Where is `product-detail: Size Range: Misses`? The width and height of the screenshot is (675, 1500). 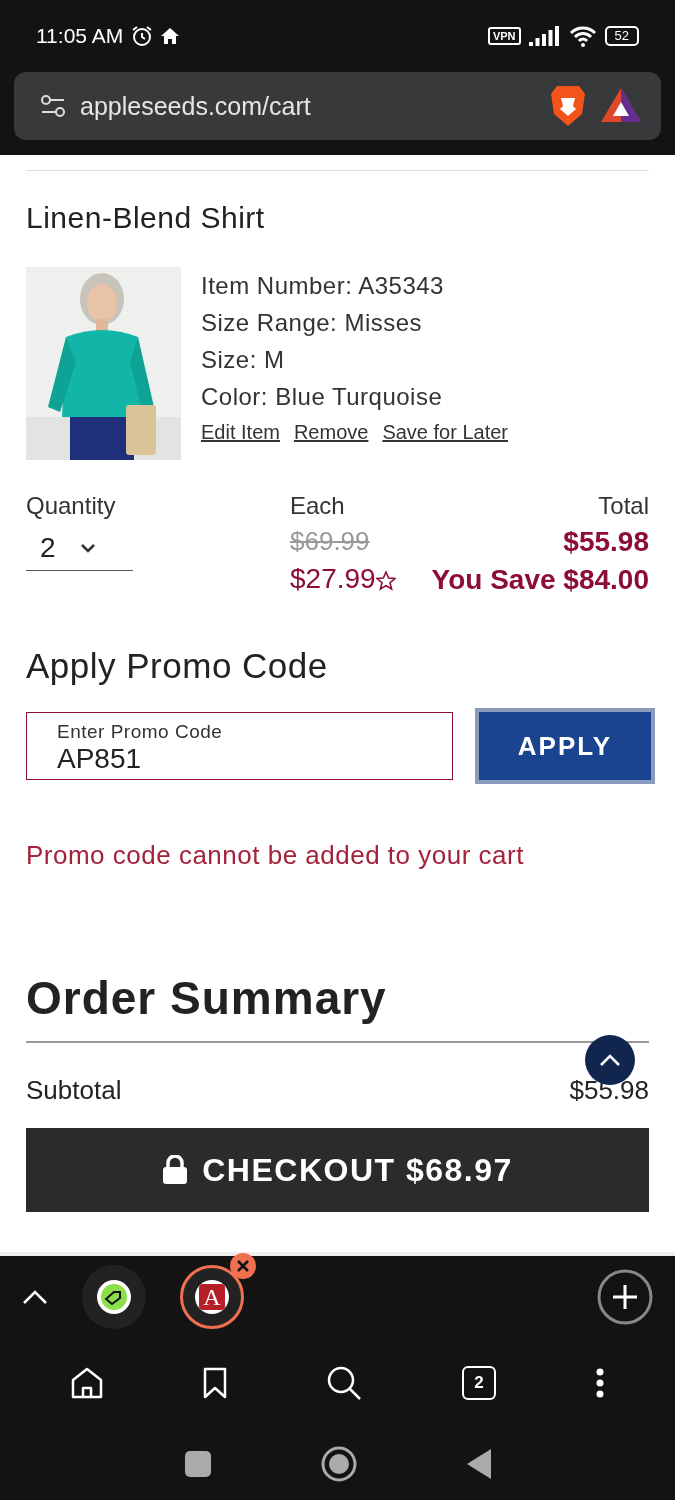 product-detail: Size Range: Misses is located at coordinates (312, 323).